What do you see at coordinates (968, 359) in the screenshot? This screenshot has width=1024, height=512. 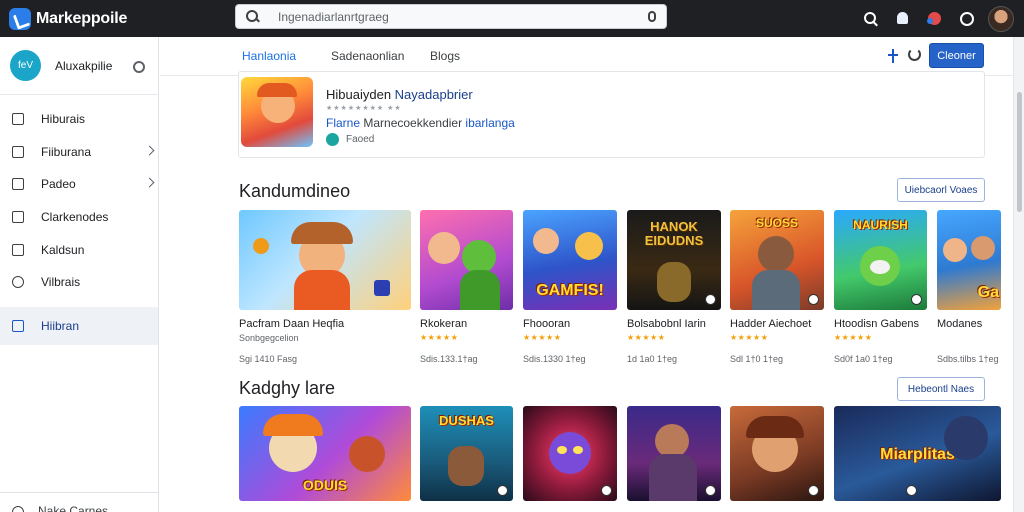 I see `app-meta: Sdbs.tilbs 1†eg` at bounding box center [968, 359].